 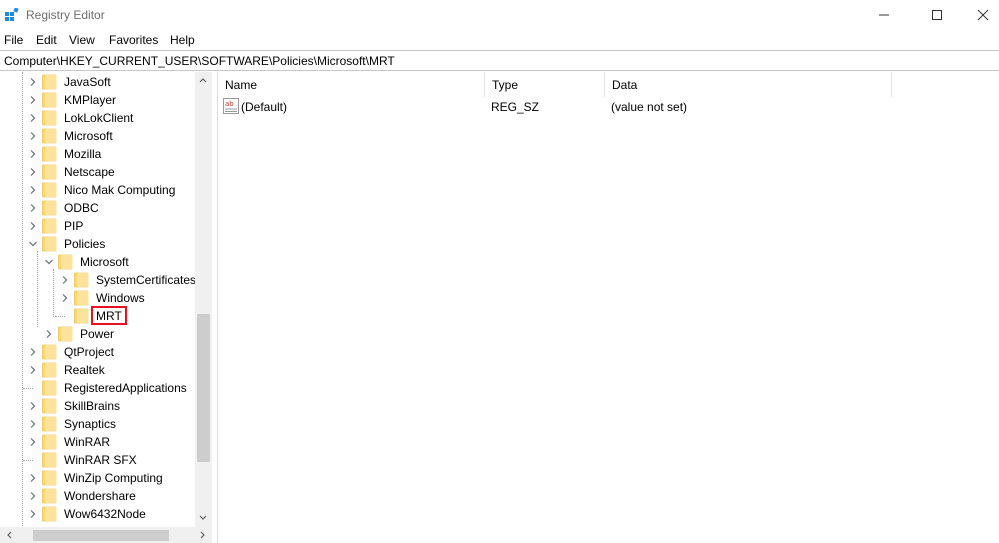 I want to click on column-header-name: Name, so click(x=351, y=84).